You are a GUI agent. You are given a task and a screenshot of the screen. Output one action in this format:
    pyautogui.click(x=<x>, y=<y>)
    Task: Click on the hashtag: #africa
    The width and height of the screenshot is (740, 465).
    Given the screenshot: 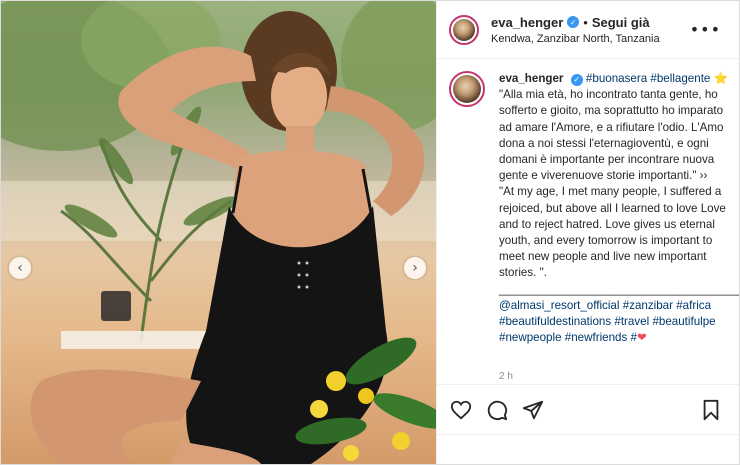 What is the action you would take?
    pyautogui.click(x=693, y=305)
    